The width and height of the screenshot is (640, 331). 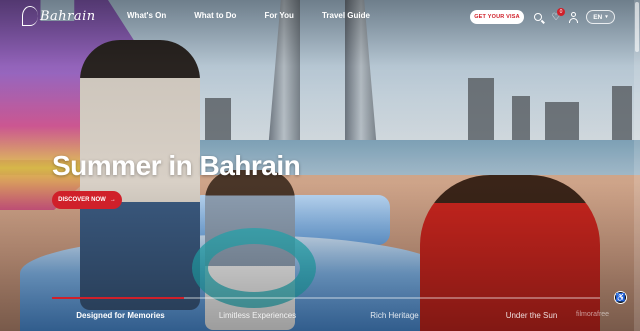 I want to click on language-selector: EN ▾, so click(x=600, y=17).